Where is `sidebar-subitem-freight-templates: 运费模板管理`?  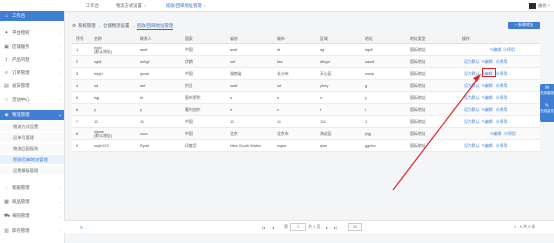 sidebar-subitem-freight-templates: 运费模板管理 is located at coordinates (32, 170).